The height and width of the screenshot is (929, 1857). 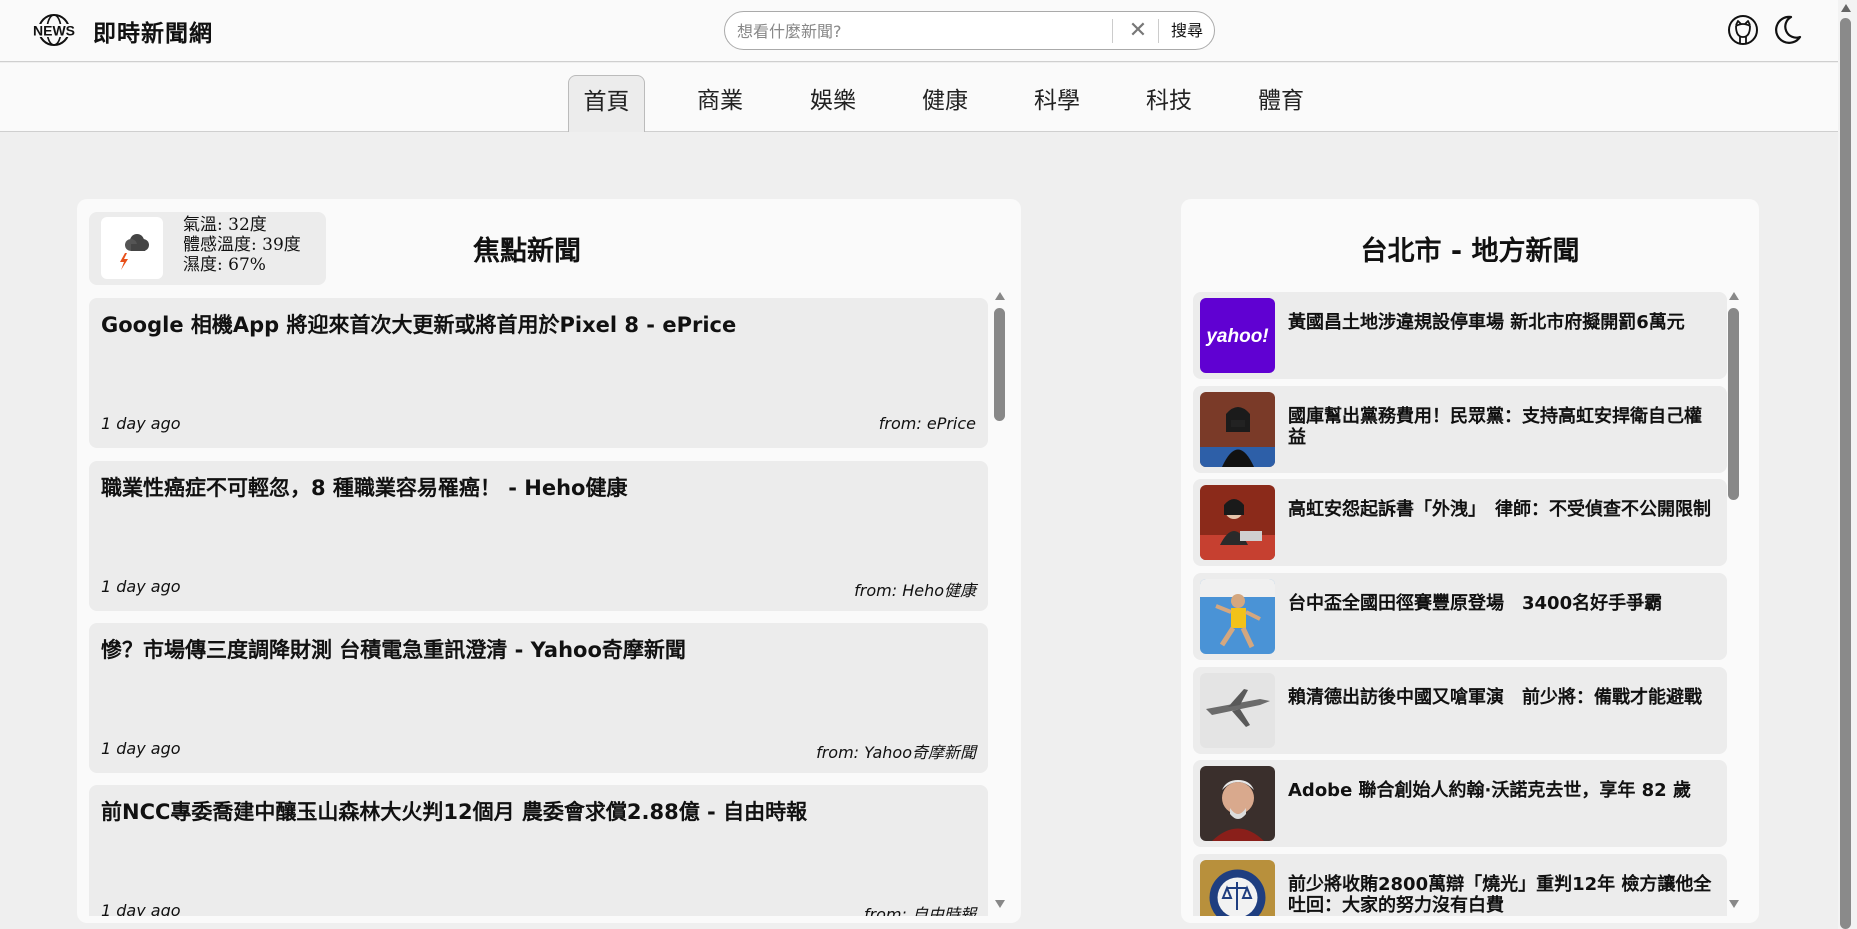 What do you see at coordinates (833, 103) in the screenshot?
I see `tab-entertainment: 娛樂` at bounding box center [833, 103].